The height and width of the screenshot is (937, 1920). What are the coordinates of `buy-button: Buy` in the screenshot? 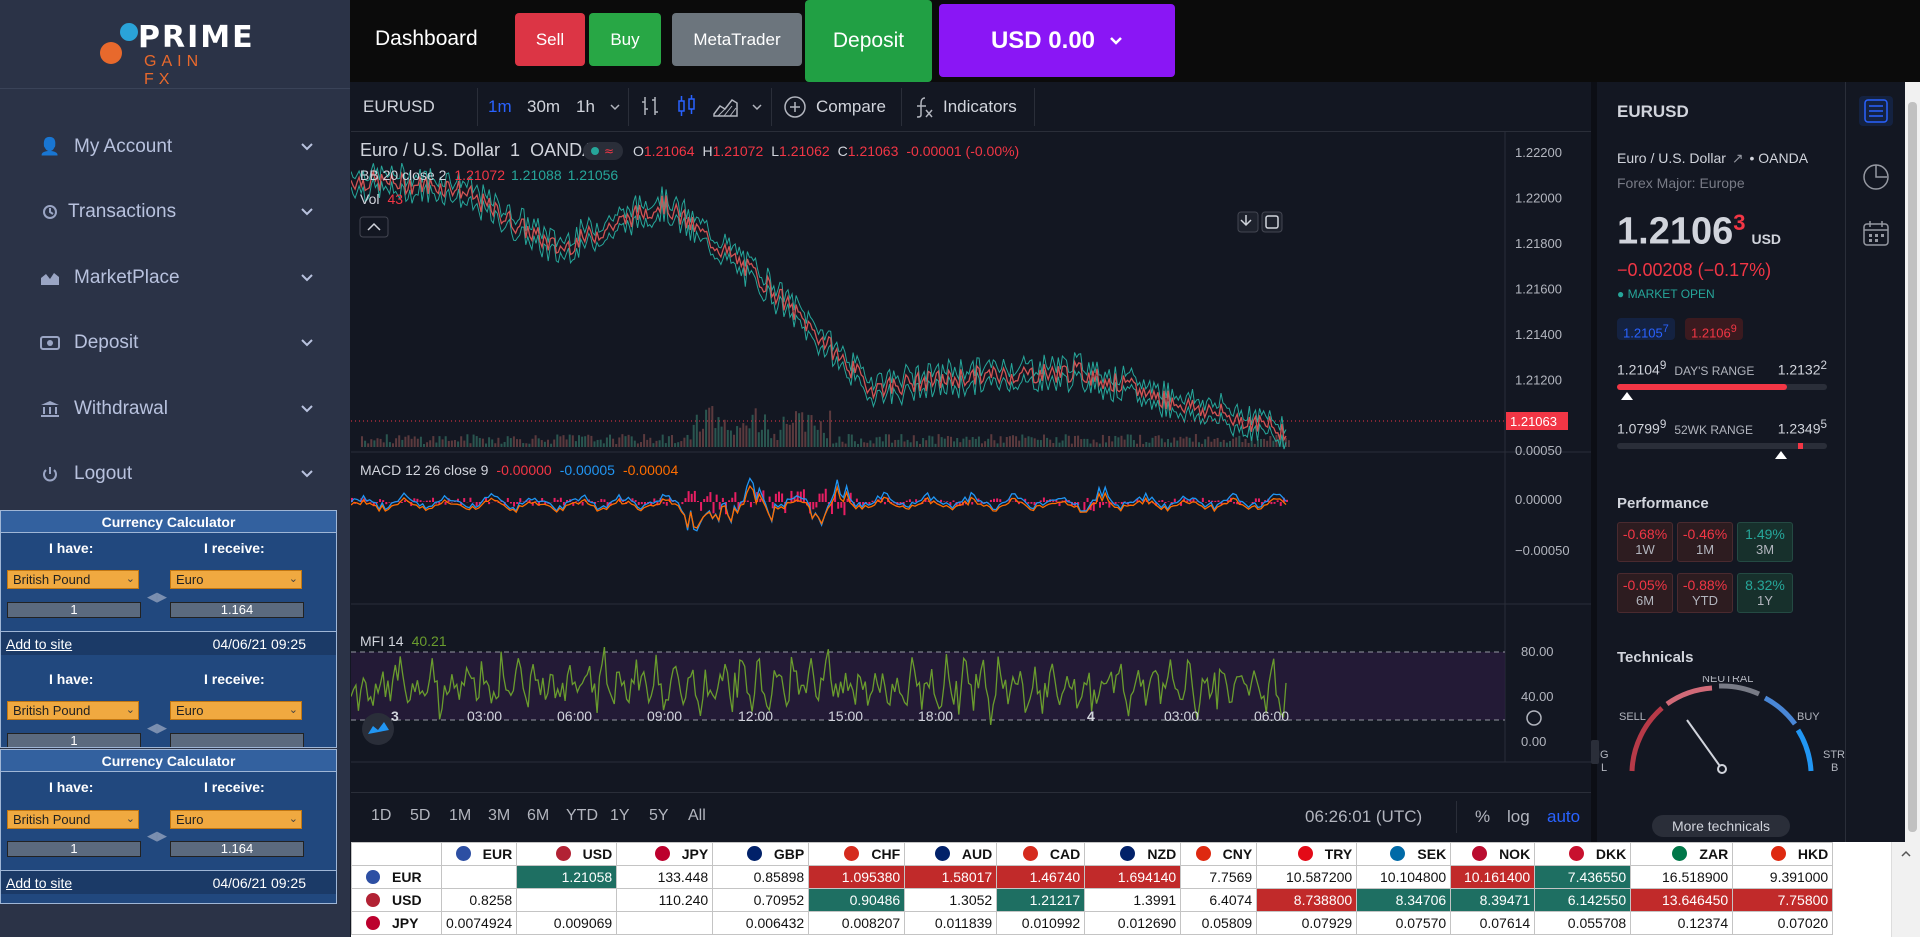 It's located at (625, 39).